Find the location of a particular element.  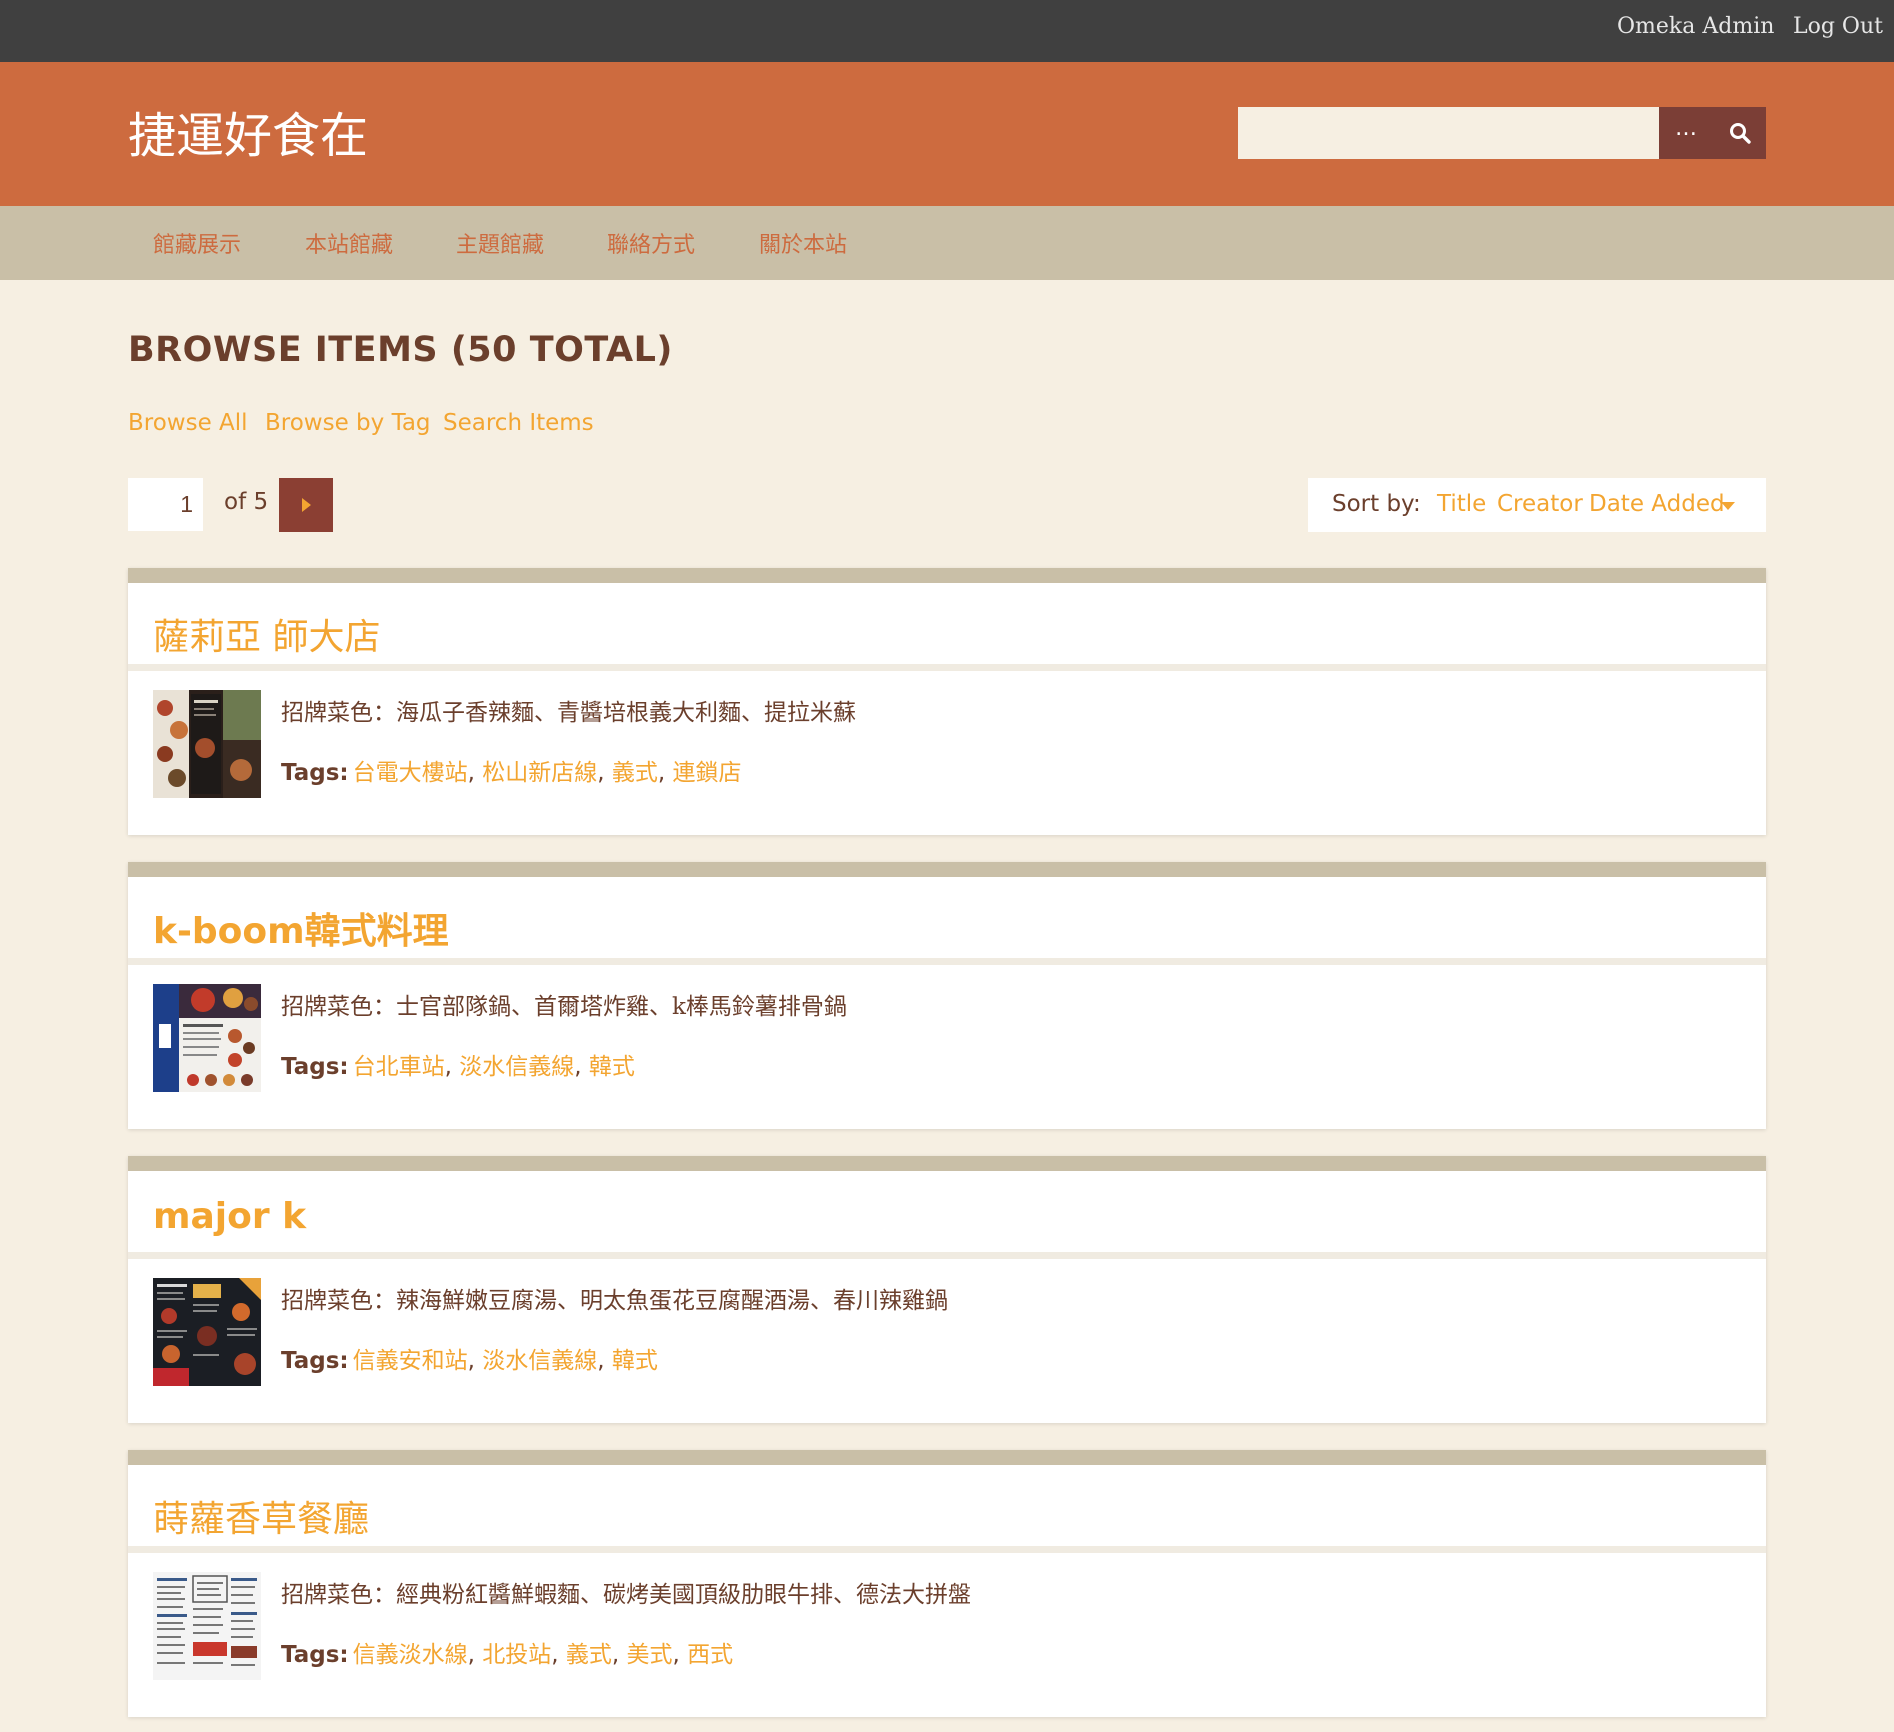

tag-link: 松山新店線 is located at coordinates (539, 773).